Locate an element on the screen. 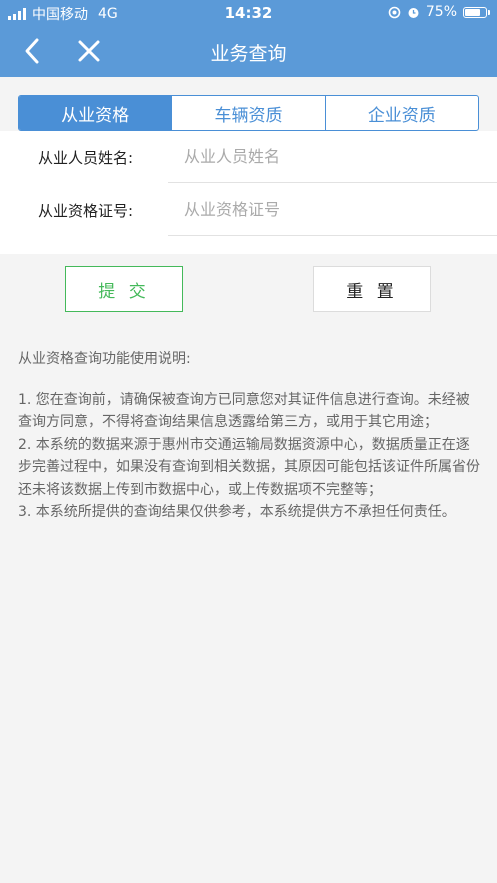 This screenshot has width=497, height=883. nav-bar: 业务查询 is located at coordinates (248, 51).